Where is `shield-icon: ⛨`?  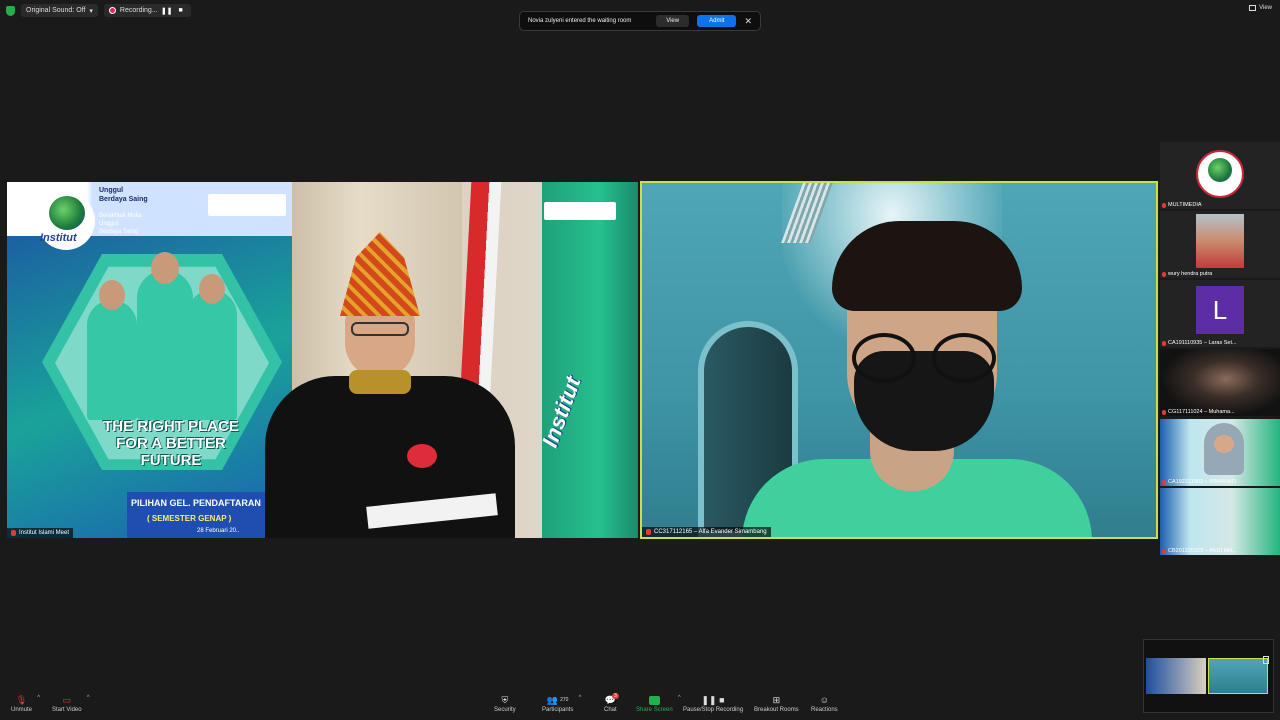
shield-icon: ⛨ is located at coordinates (505, 699).